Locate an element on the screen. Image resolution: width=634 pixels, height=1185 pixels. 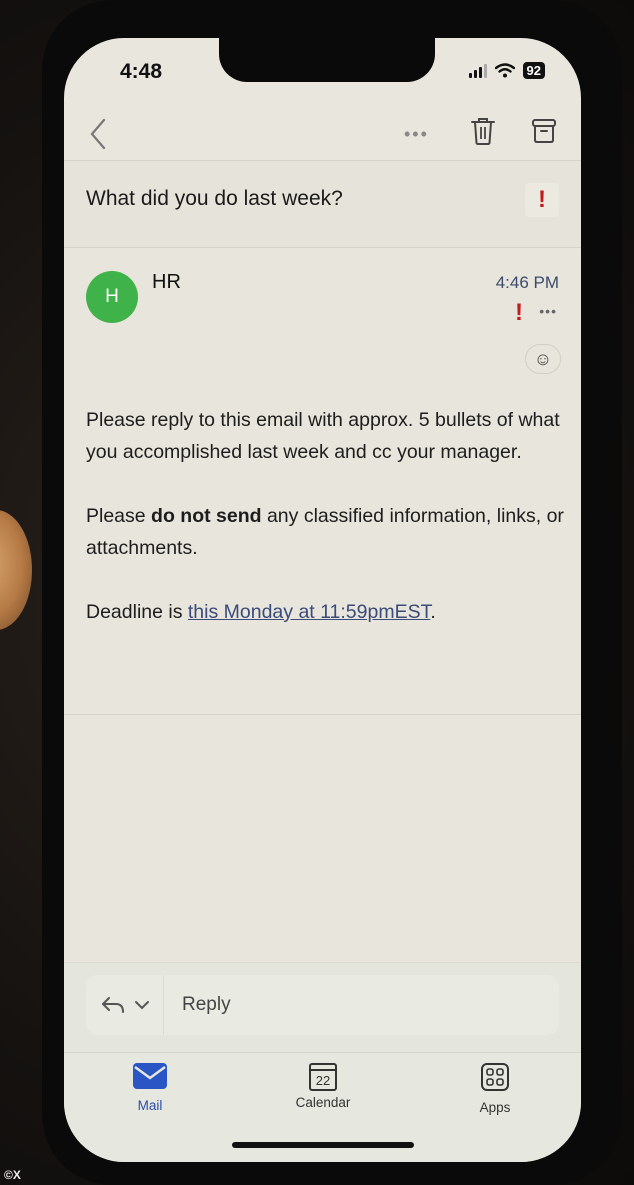
subject-bar: What did you do last week? ! is located at coordinates (322, 204).